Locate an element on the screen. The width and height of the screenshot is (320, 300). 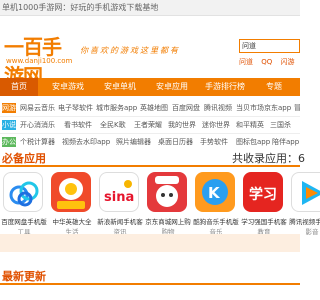
quick-link: 个税计算器 is located at coordinates (37, 142).